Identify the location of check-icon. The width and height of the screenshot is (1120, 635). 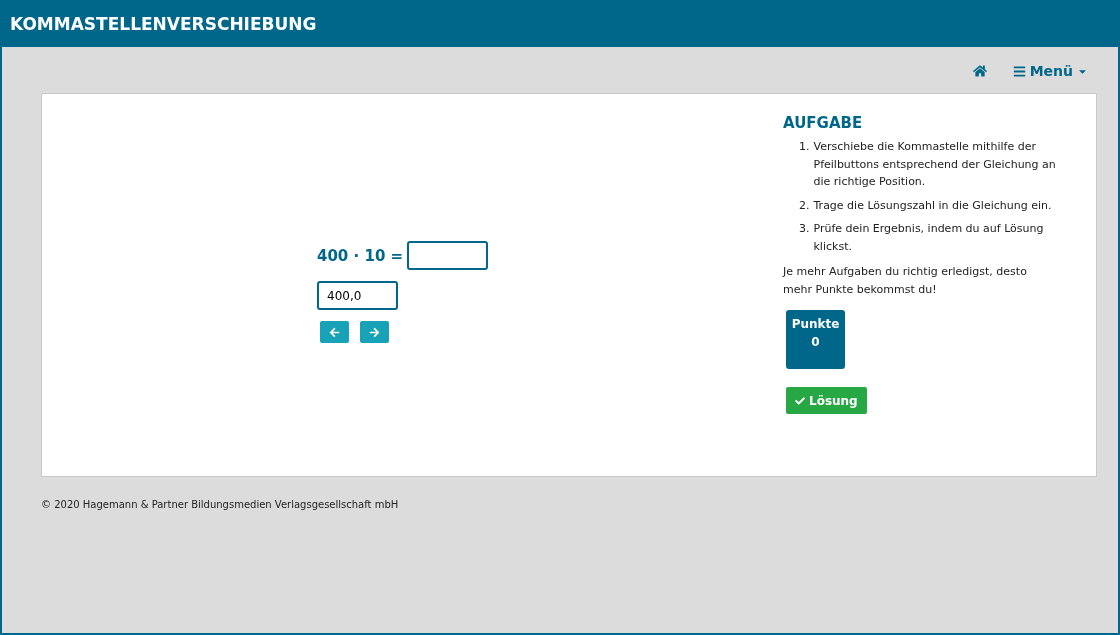
(800, 400).